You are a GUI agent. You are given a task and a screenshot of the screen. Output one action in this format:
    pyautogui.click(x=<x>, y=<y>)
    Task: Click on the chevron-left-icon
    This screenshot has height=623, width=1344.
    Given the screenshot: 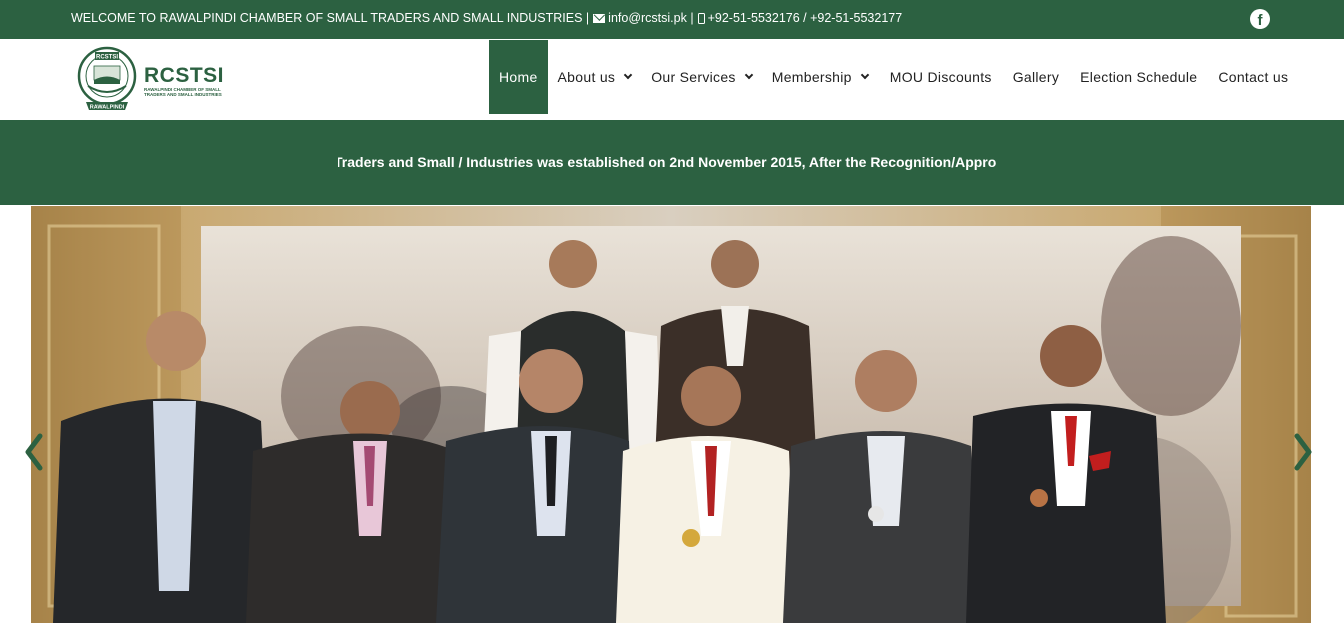 What is the action you would take?
    pyautogui.click(x=34, y=452)
    